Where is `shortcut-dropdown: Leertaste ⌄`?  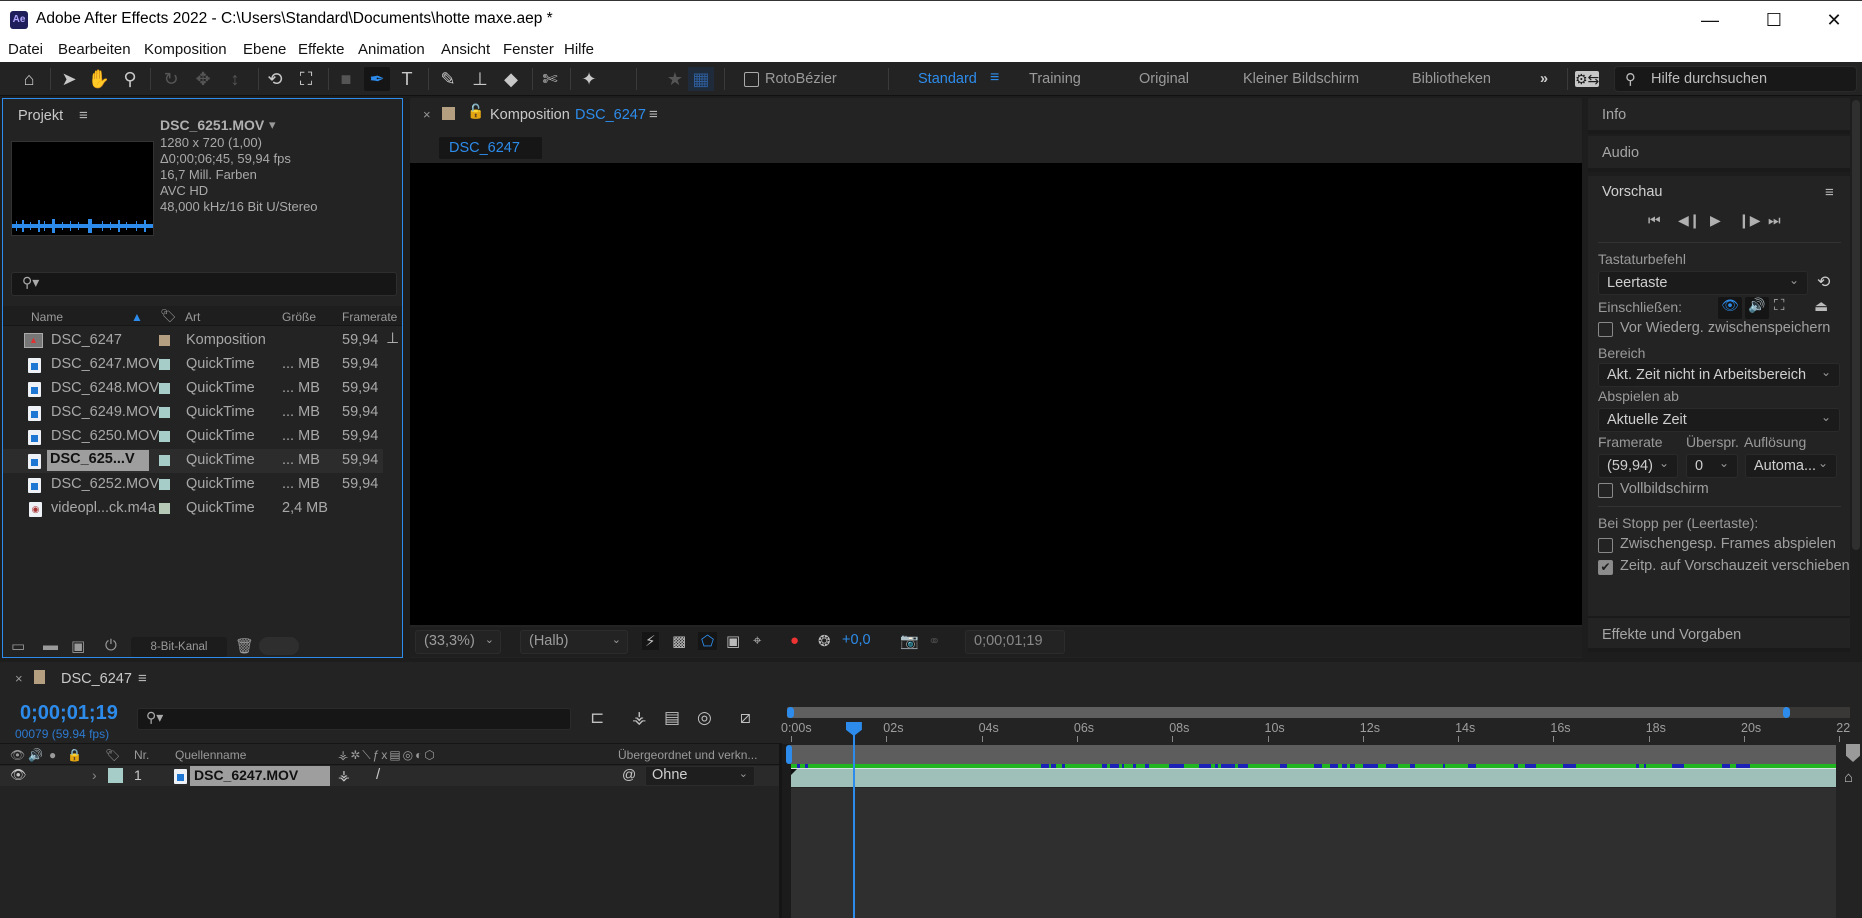 shortcut-dropdown: Leertaste ⌄ is located at coordinates (1703, 283).